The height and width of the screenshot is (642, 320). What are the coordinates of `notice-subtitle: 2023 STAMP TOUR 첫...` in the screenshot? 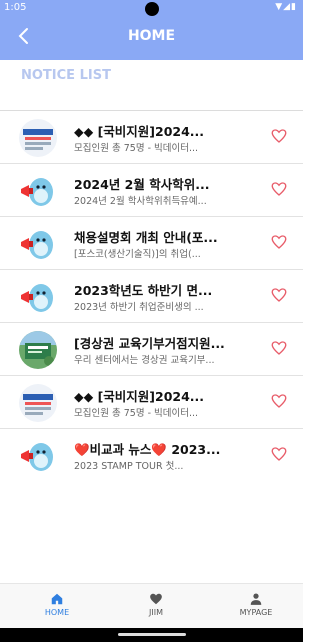 It's located at (129, 466).